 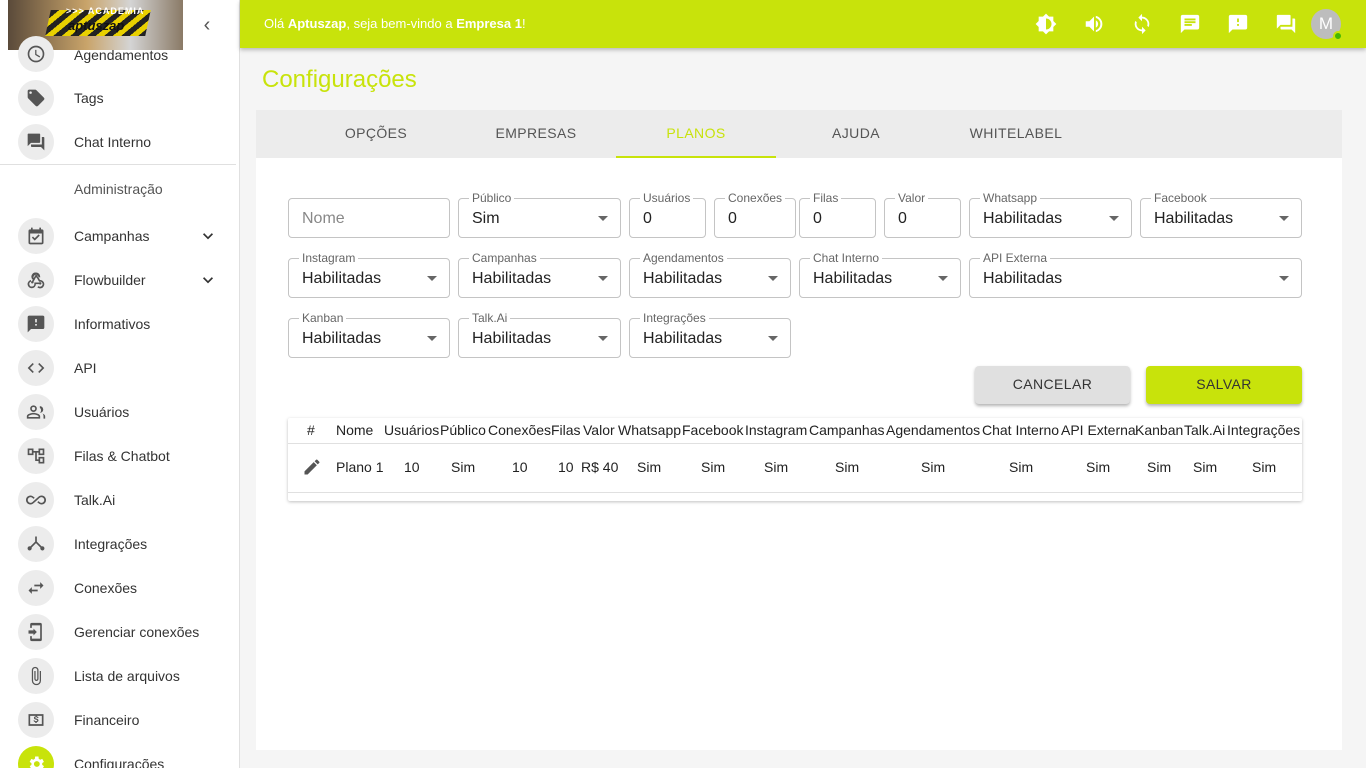 I want to click on sidebar-item-usuarios: Usuários, so click(x=119, y=412).